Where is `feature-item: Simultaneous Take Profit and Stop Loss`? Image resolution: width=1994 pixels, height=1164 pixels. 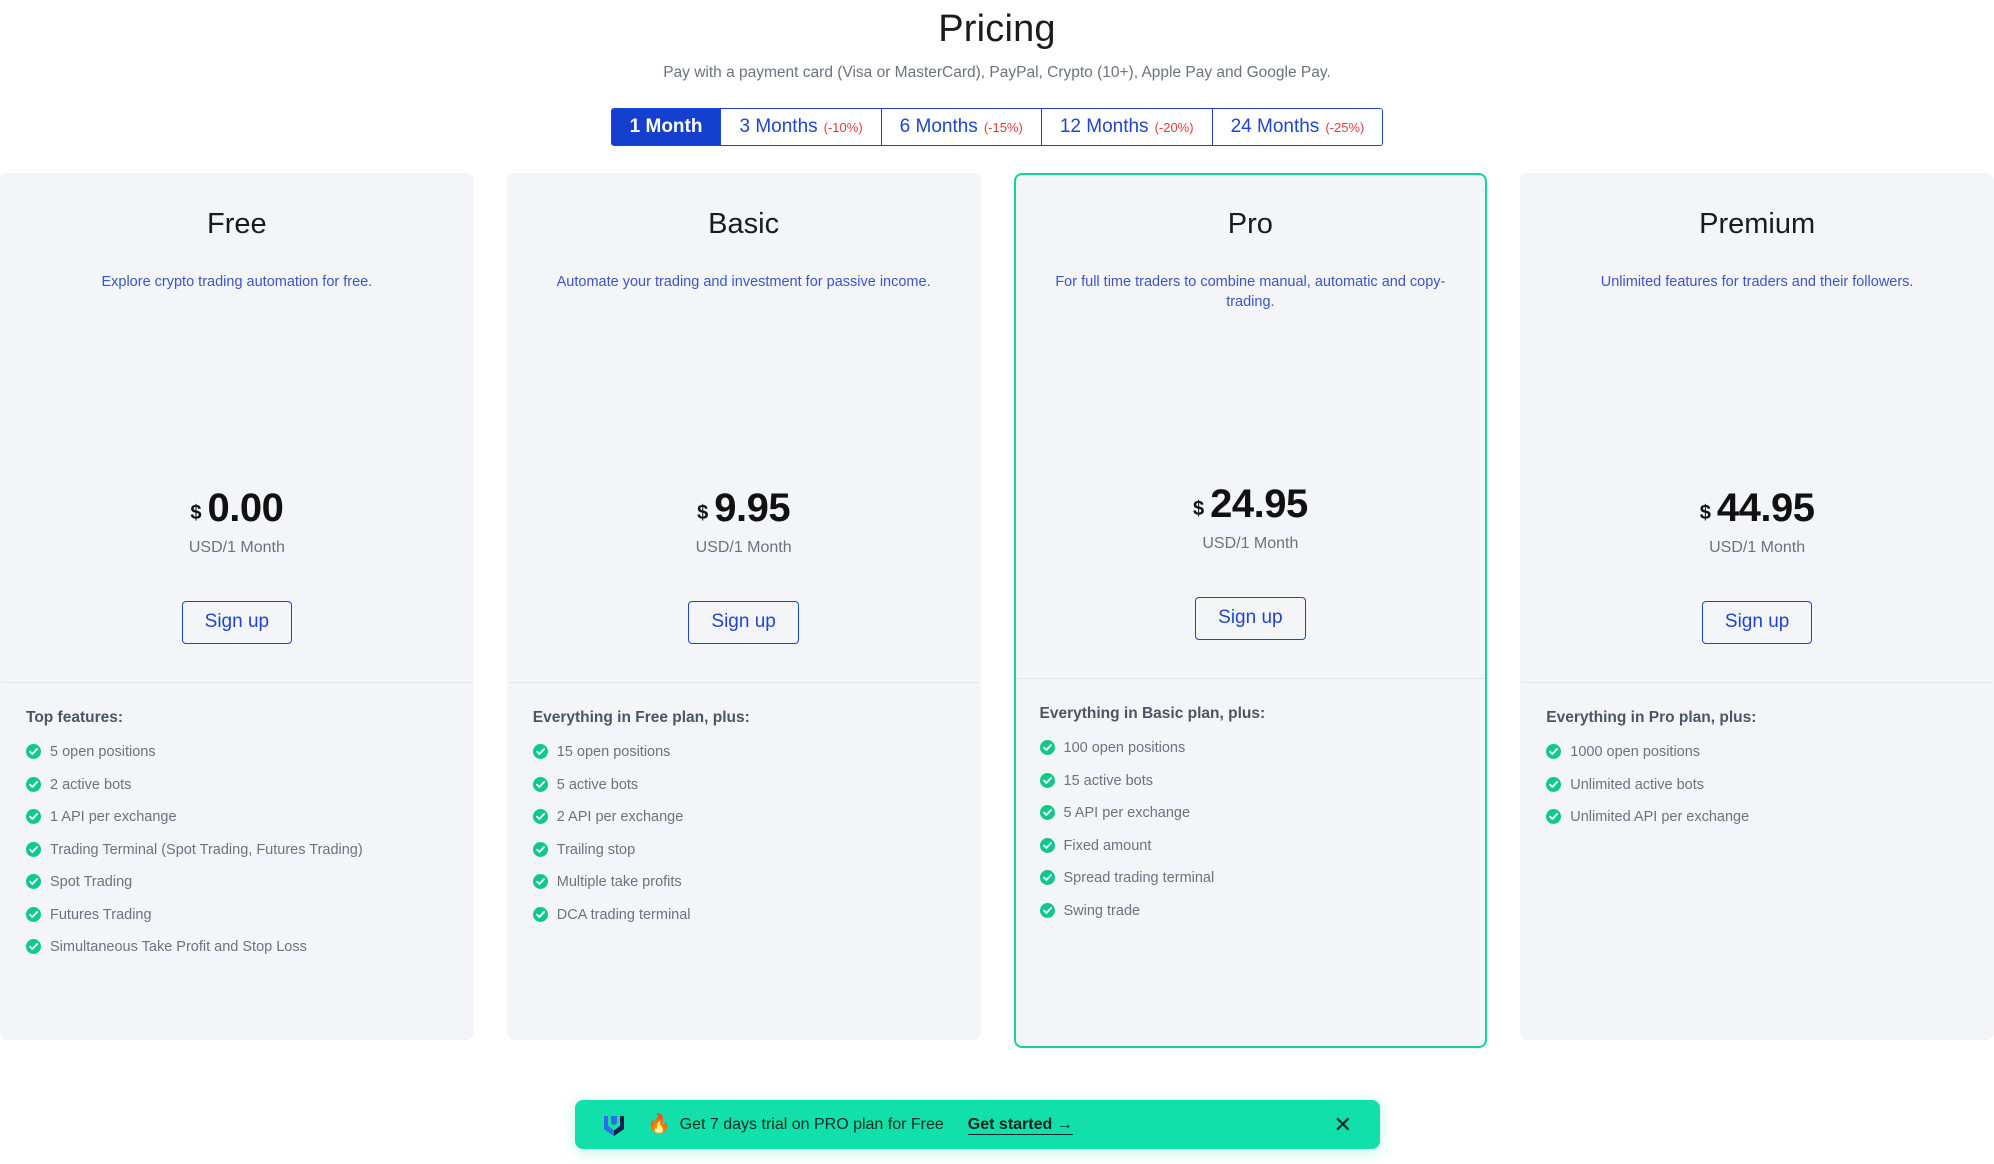
feature-item: Simultaneous Take Profit and Stop Loss is located at coordinates (237, 948).